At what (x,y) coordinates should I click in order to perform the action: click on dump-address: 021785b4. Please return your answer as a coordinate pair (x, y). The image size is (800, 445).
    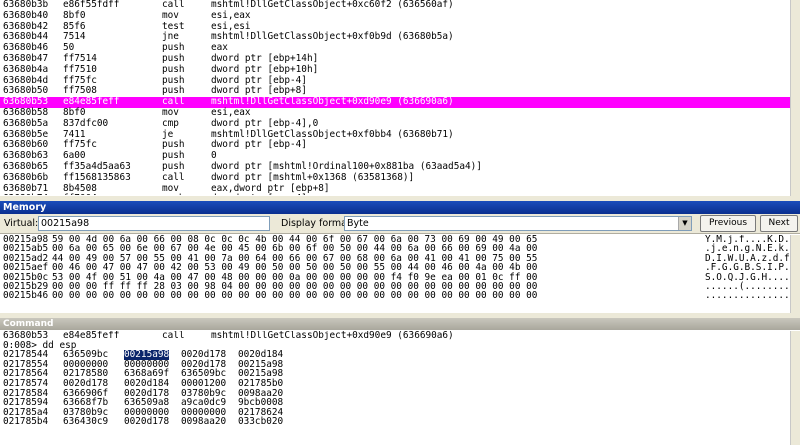
    Looking at the image, I should click on (26, 422).